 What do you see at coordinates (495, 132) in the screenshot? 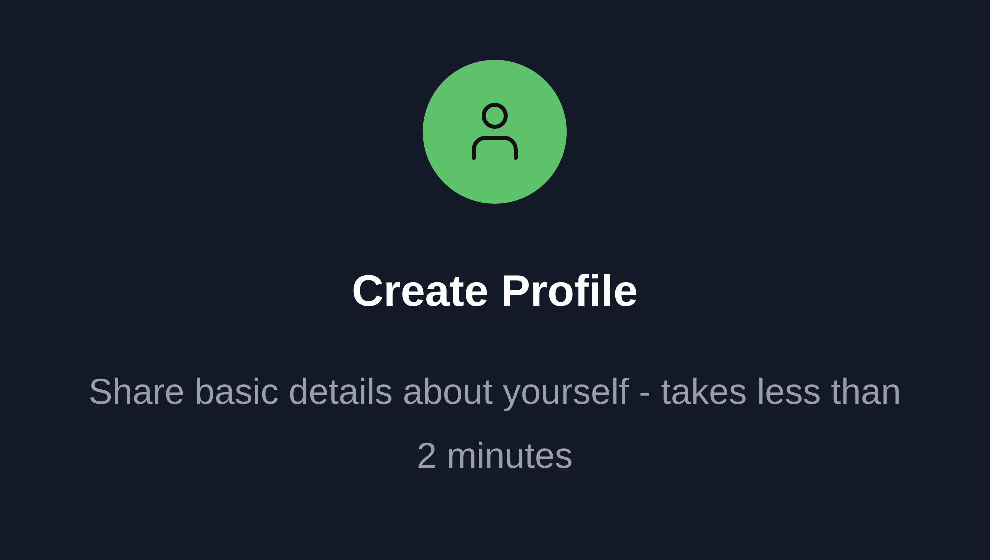
I see `person-icon` at bounding box center [495, 132].